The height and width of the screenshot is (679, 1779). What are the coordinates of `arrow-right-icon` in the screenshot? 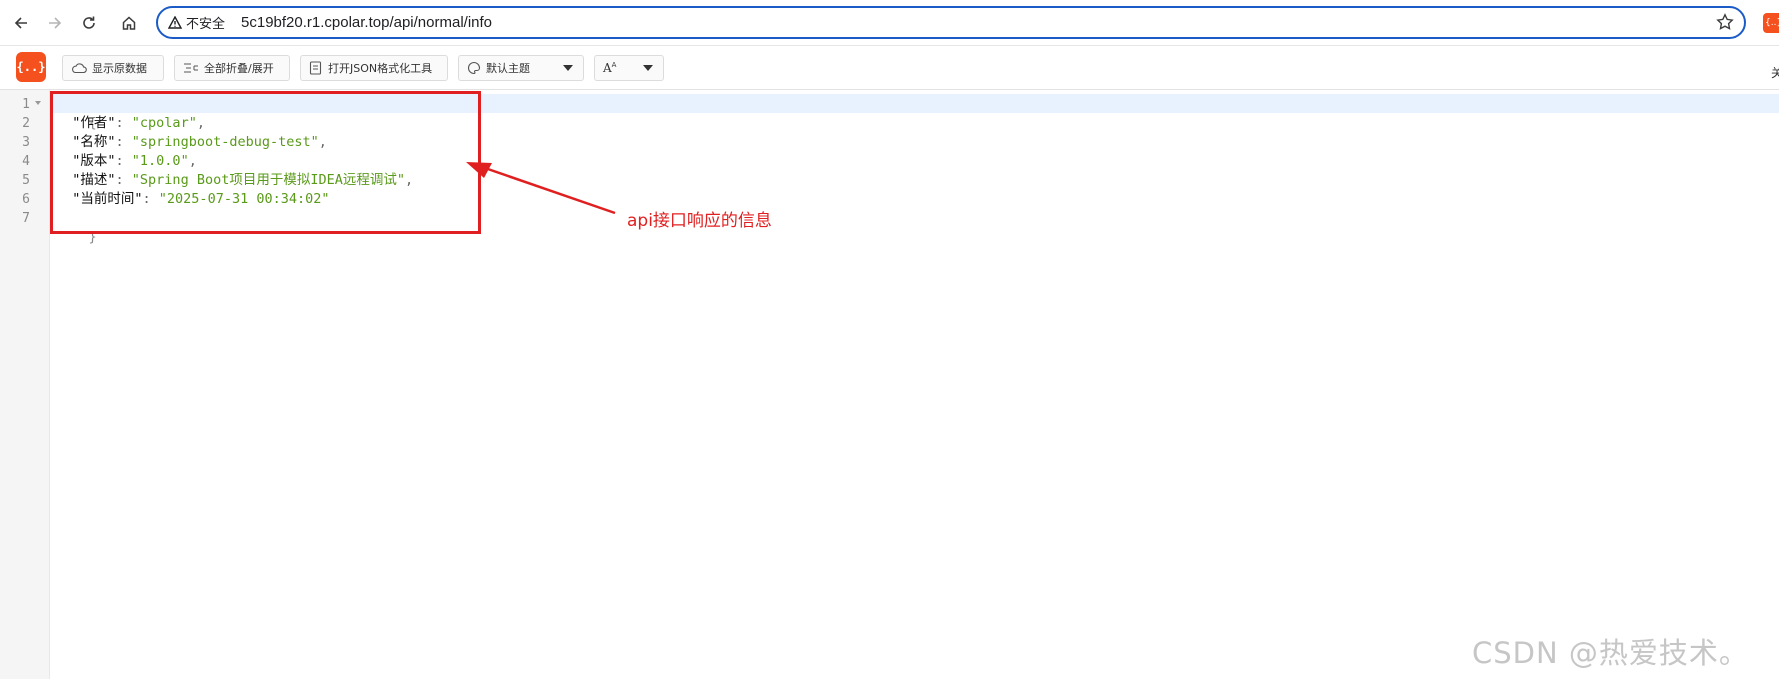 It's located at (55, 23).